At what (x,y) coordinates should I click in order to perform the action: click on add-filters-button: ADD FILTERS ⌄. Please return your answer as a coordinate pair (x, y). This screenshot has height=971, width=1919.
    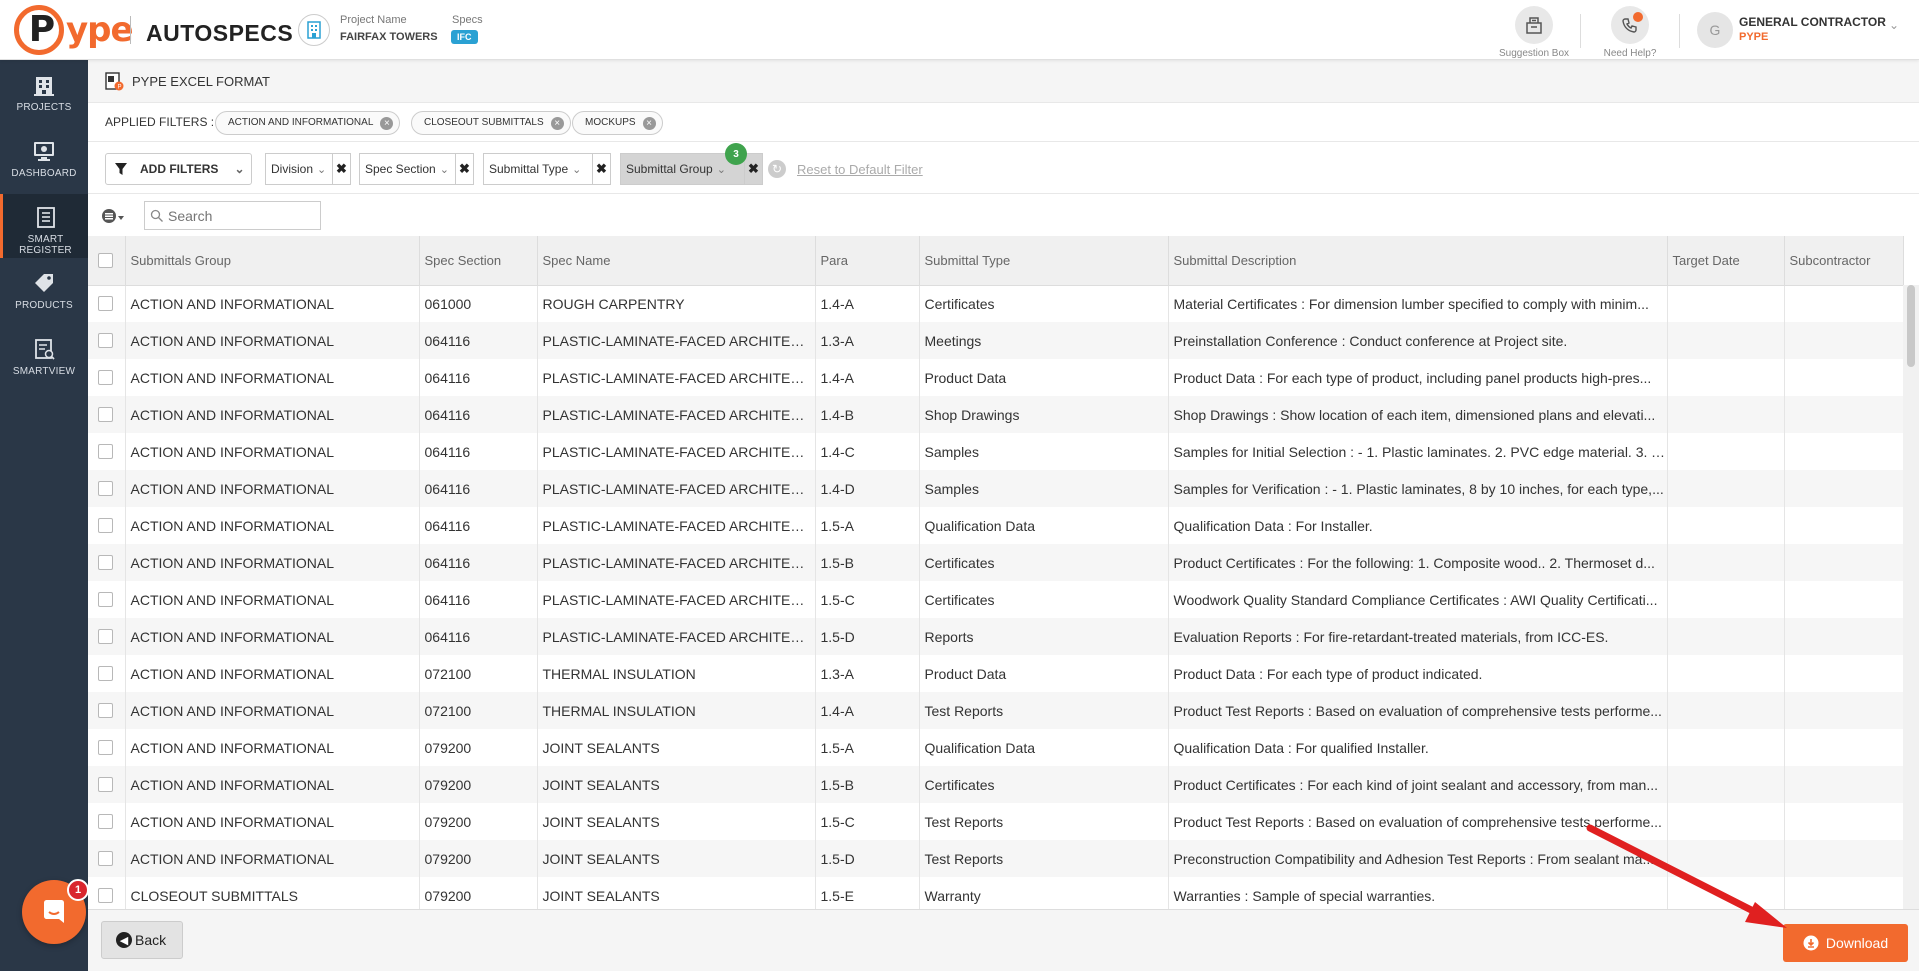
    Looking at the image, I should click on (178, 169).